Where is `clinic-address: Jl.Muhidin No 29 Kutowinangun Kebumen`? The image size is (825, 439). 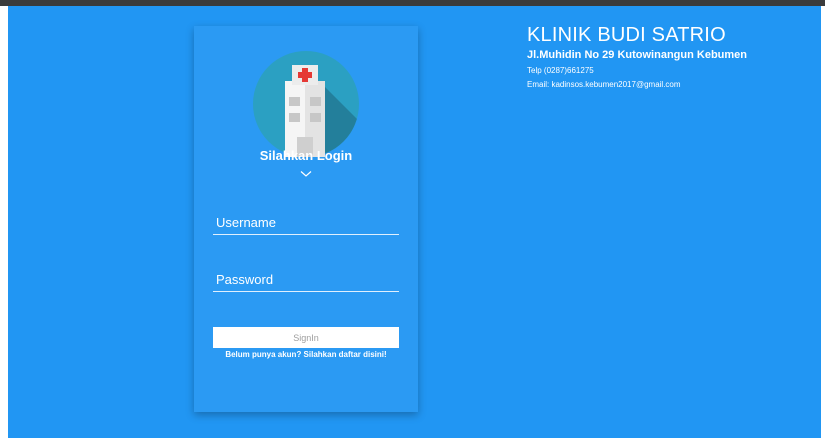
clinic-address: Jl.Muhidin No 29 Kutowinangun Kebumen is located at coordinates (637, 55).